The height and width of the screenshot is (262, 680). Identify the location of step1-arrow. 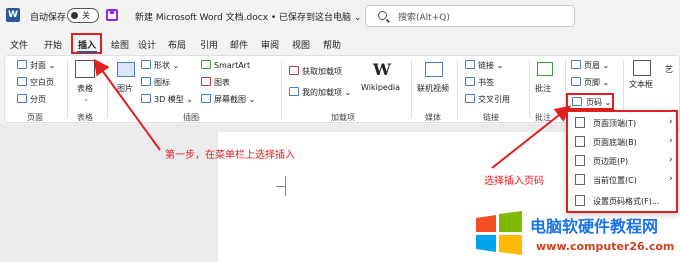
(127, 104).